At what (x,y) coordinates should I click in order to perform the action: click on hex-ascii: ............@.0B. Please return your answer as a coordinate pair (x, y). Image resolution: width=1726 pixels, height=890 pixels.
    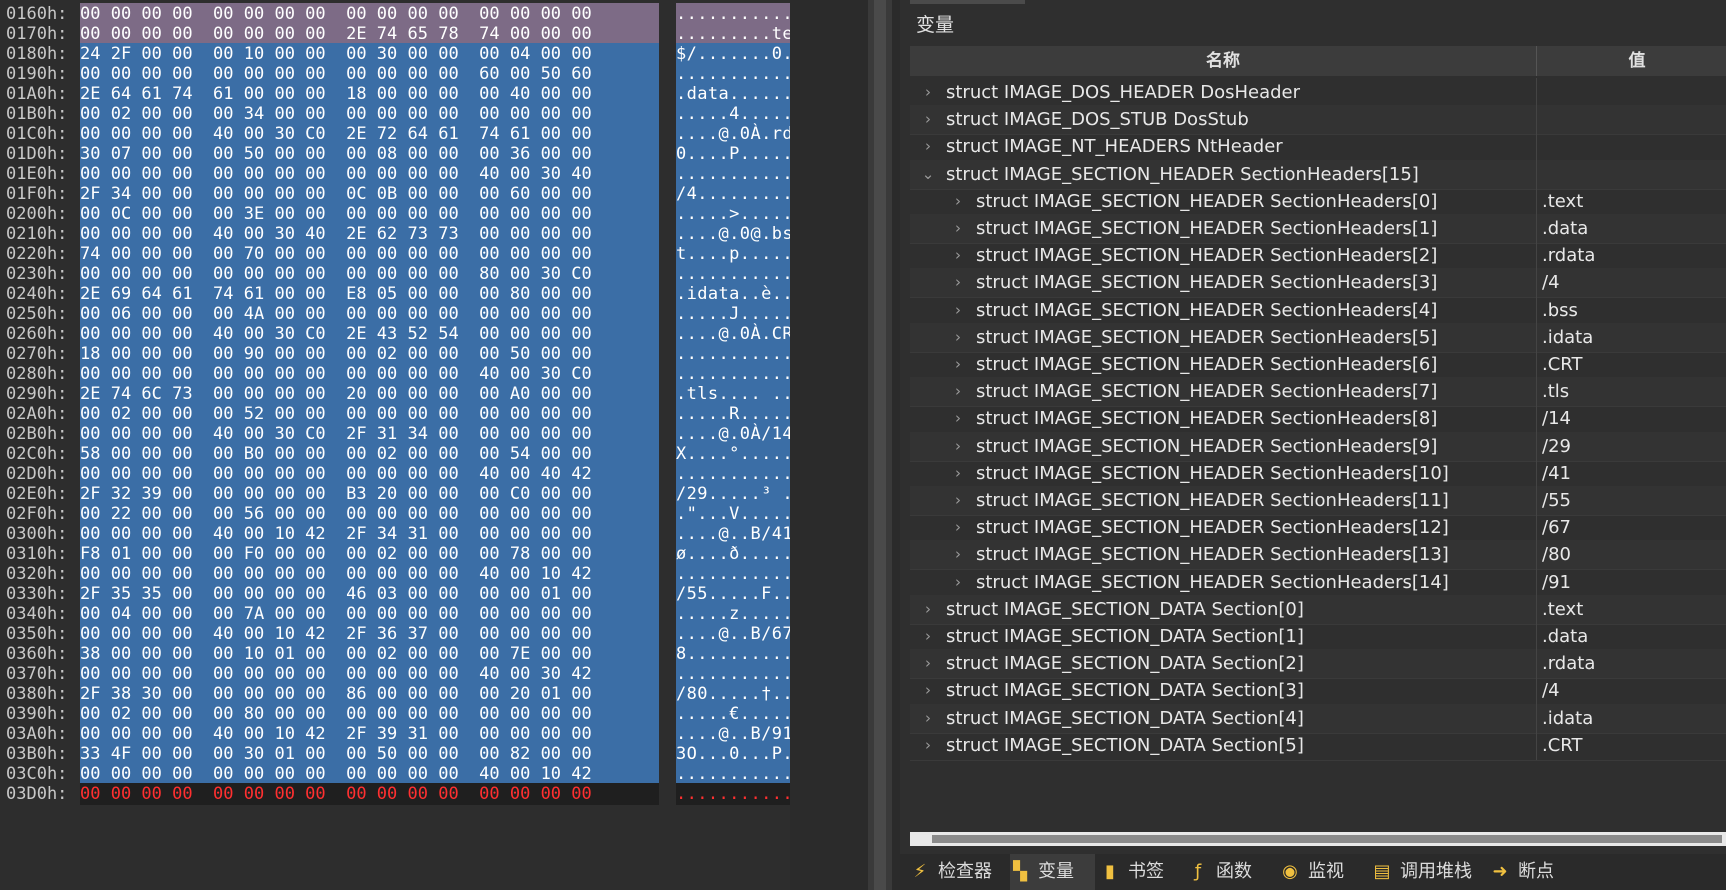
    Looking at the image, I should click on (733, 674).